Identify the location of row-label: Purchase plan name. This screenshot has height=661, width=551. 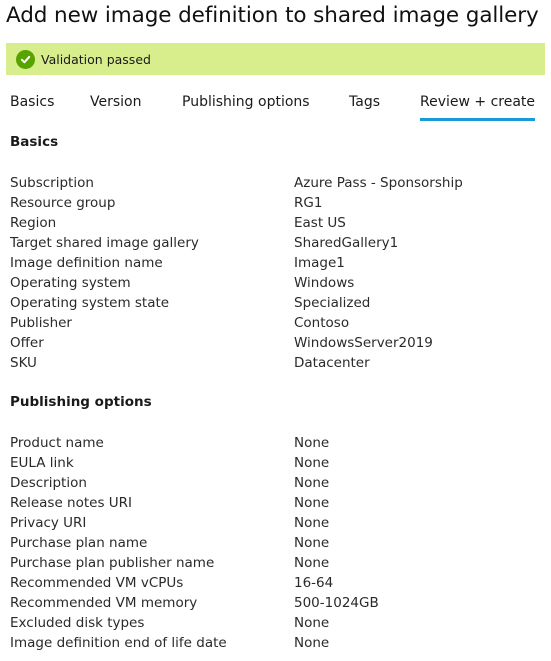
(79, 543).